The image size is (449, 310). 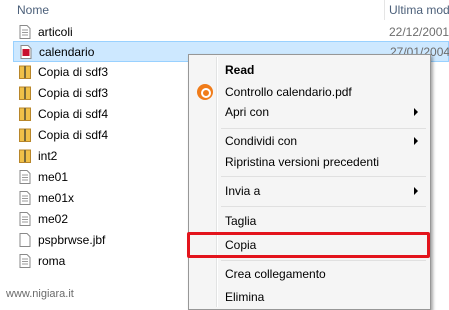 I want to click on file-name: pspbrwse.jbf, so click(x=72, y=240).